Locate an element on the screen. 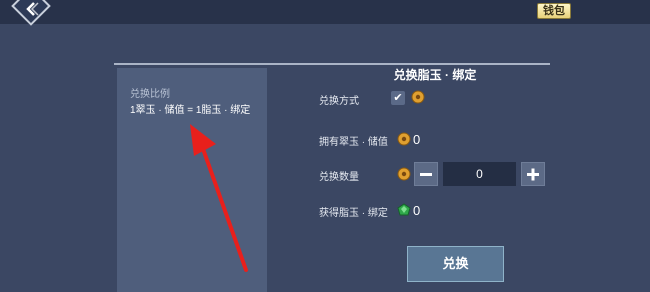 Image resolution: width=650 pixels, height=292 pixels. increase-button is located at coordinates (533, 174).